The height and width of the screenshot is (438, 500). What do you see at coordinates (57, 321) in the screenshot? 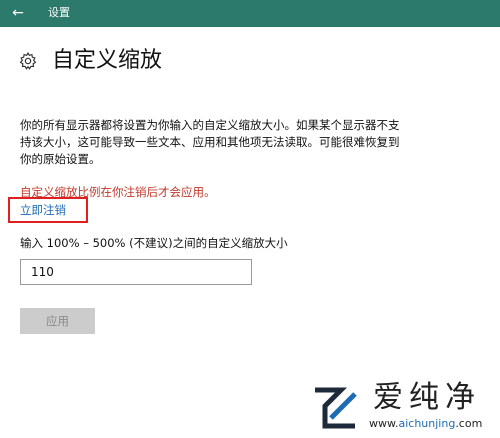
I see `apply-button: 应用` at bounding box center [57, 321].